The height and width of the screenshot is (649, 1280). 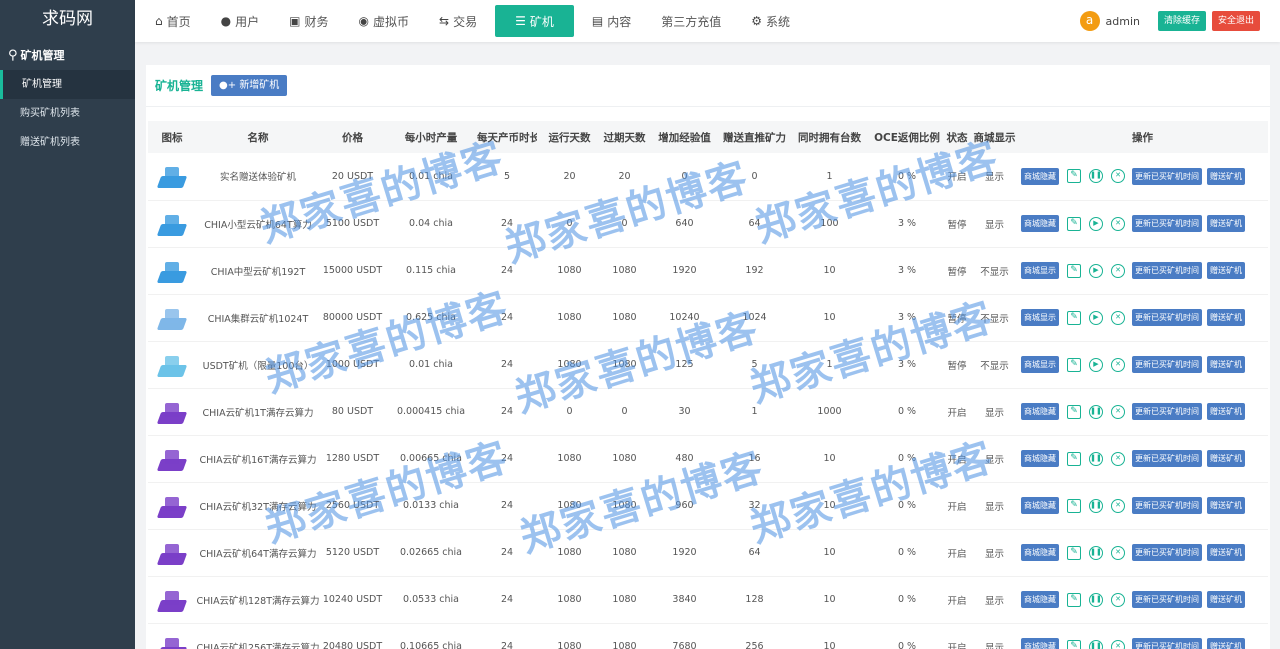 What do you see at coordinates (67, 142) in the screenshot?
I see `sidebar-item-gifted-miners: 赠送矿机列表` at bounding box center [67, 142].